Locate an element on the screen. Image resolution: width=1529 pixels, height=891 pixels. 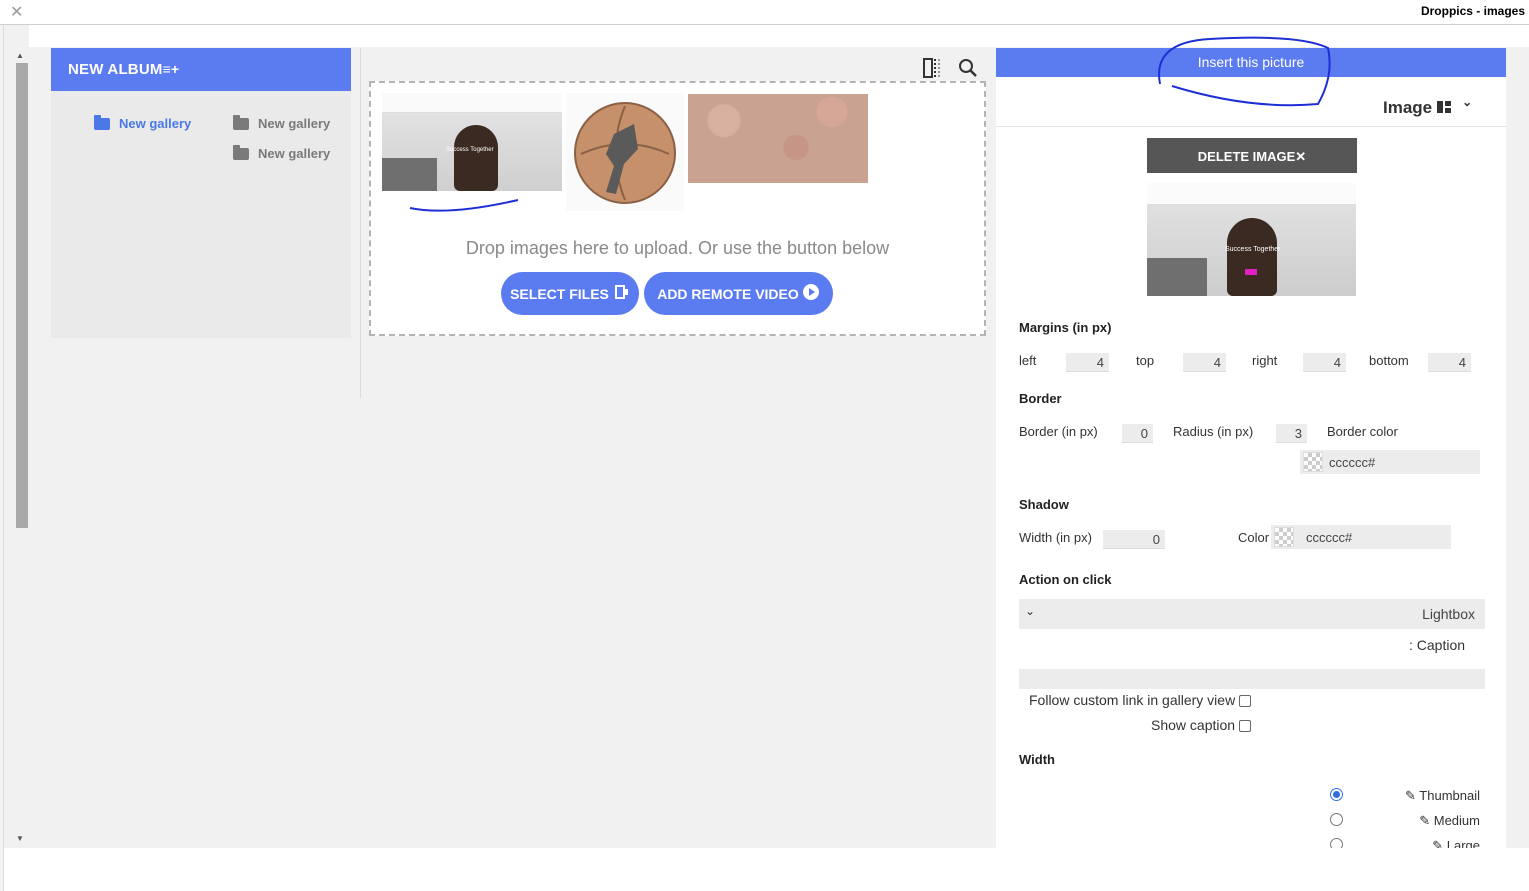
image-header-label: Image is located at coordinates (1408, 107).